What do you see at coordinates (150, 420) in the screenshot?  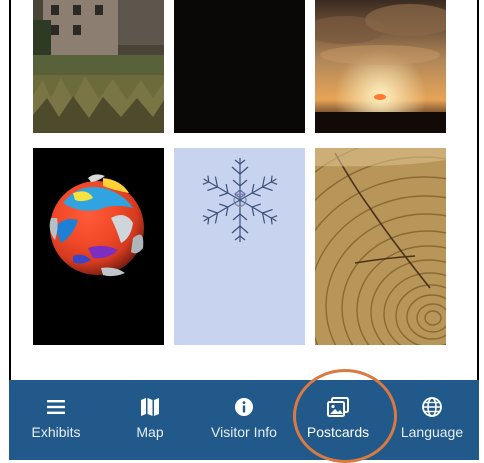 I see `nav-map: Map` at bounding box center [150, 420].